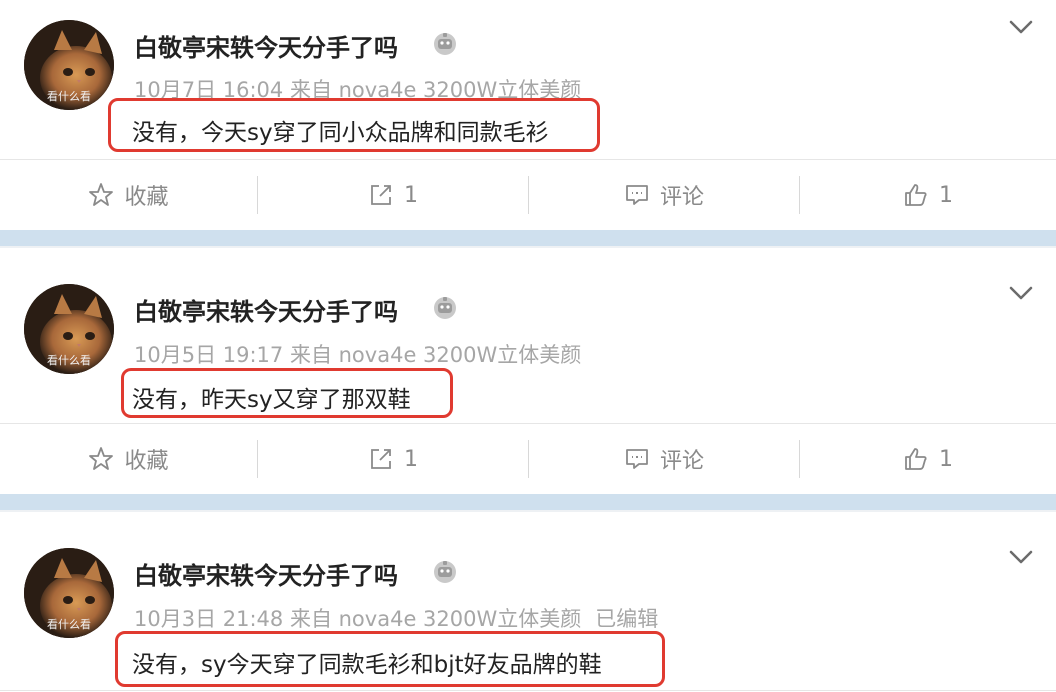  What do you see at coordinates (626, 619) in the screenshot?
I see `edited-label: 已编辑` at bounding box center [626, 619].